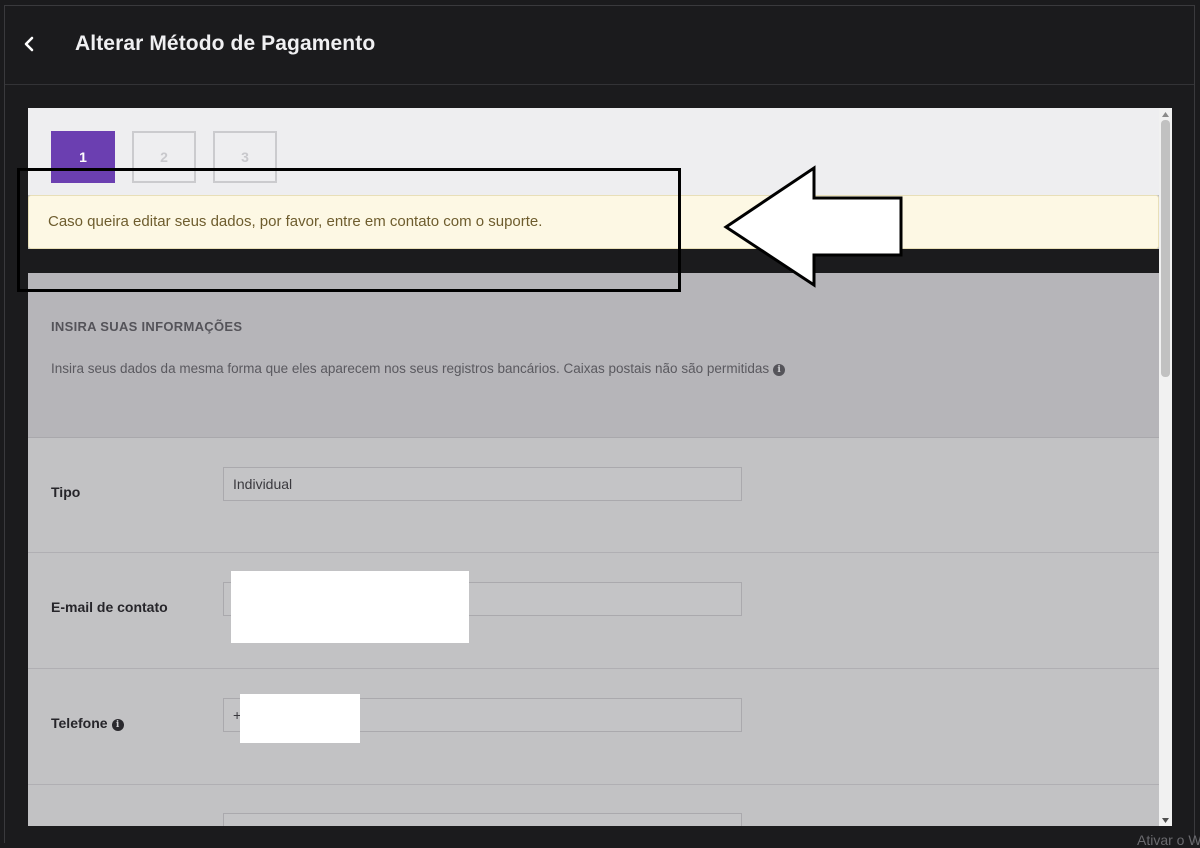 This screenshot has height=848, width=1200. I want to click on phone-label: Telefone, so click(79, 723).